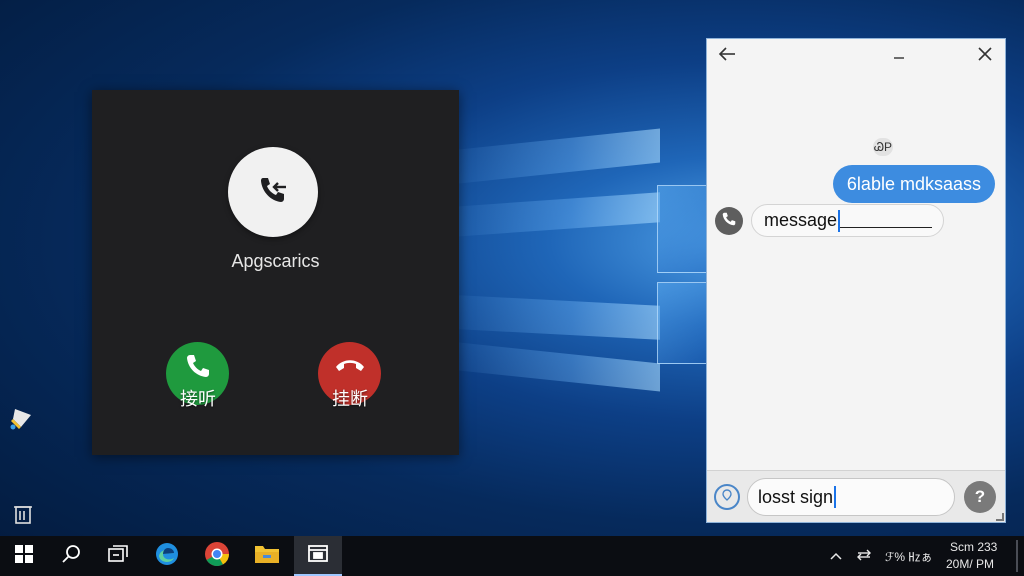 Image resolution: width=1024 pixels, height=576 pixels. Describe the element at coordinates (1017, 556) in the screenshot. I see `show-desktop-button` at that location.